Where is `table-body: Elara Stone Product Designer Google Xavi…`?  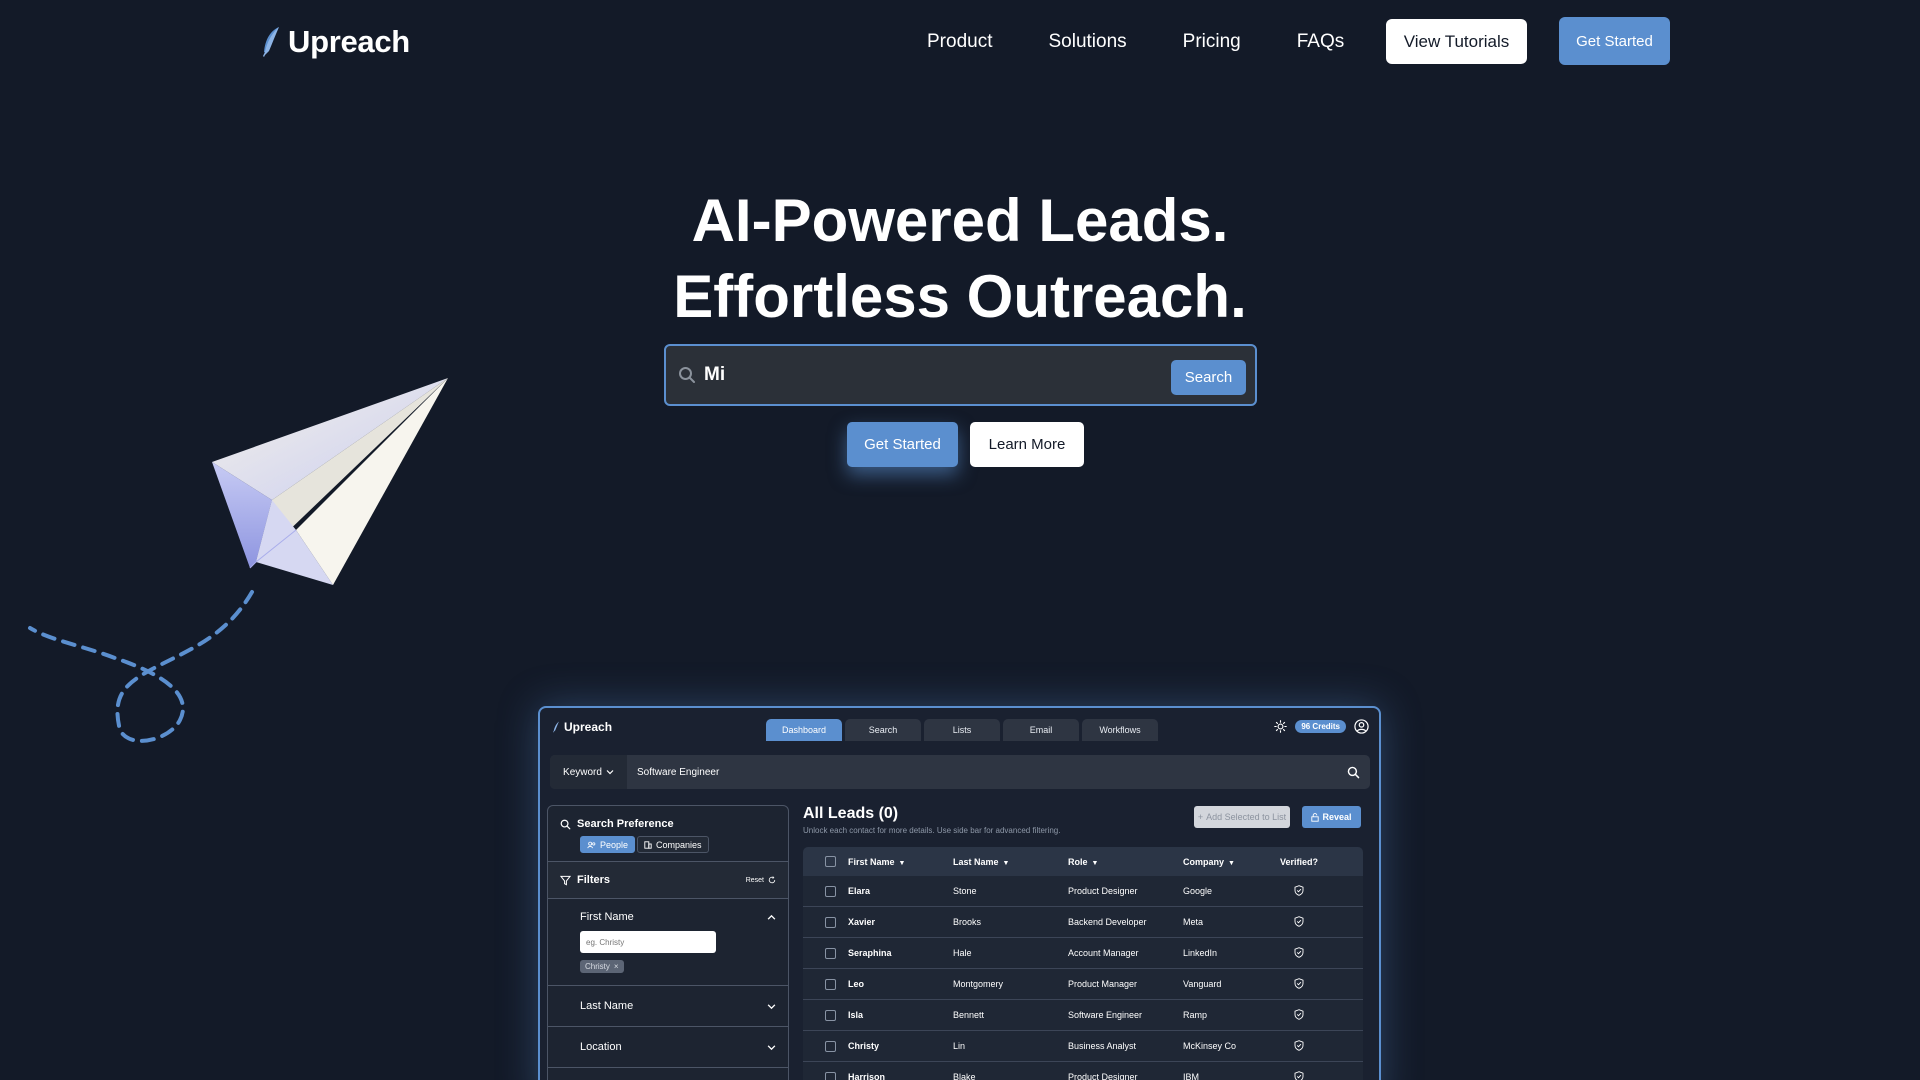 table-body: Elara Stone Product Designer Google Xavi… is located at coordinates (1083, 978).